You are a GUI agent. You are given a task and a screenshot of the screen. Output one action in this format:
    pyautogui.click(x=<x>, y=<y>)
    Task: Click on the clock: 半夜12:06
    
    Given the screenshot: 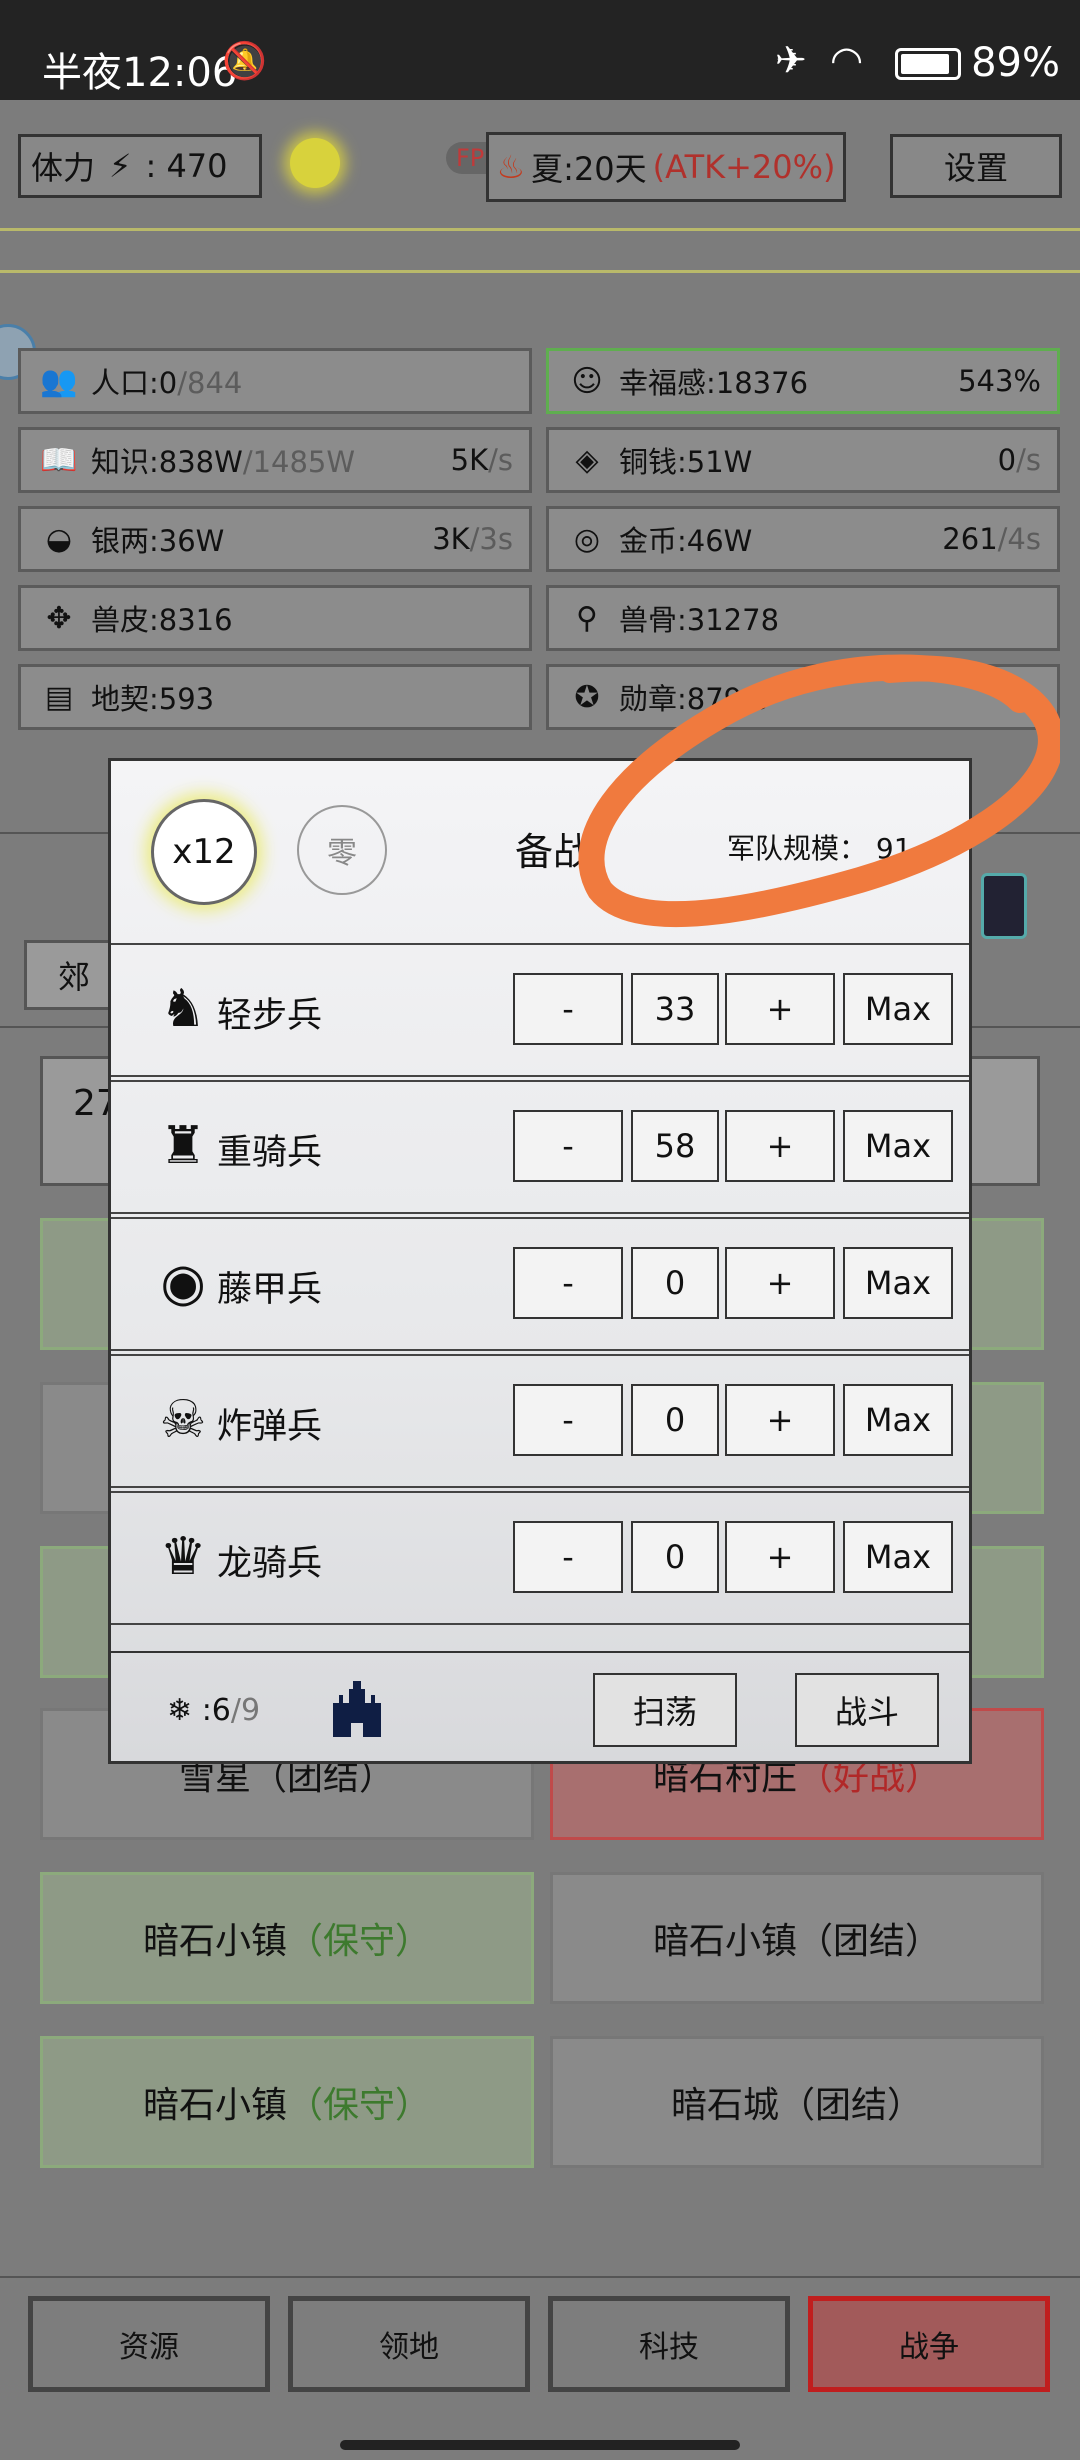 What is the action you would take?
    pyautogui.click(x=140, y=73)
    